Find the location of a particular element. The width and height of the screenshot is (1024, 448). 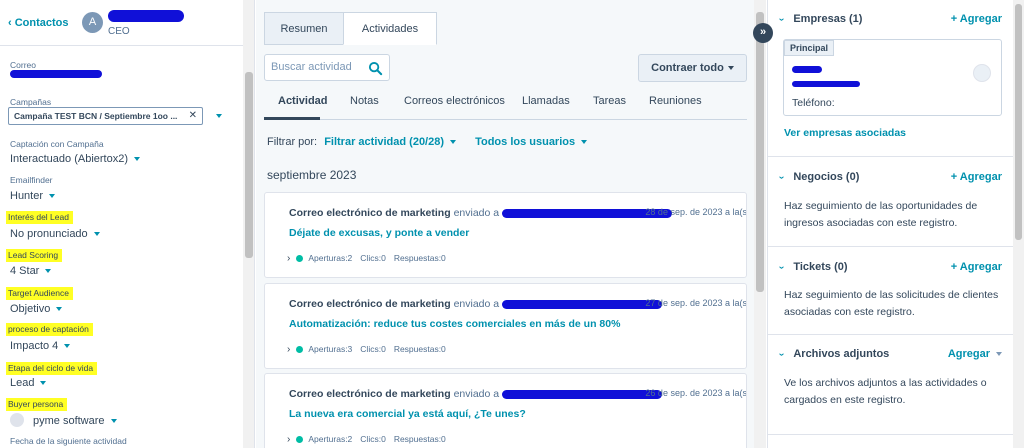

sidebar-scrollbar is located at coordinates (248, 224).